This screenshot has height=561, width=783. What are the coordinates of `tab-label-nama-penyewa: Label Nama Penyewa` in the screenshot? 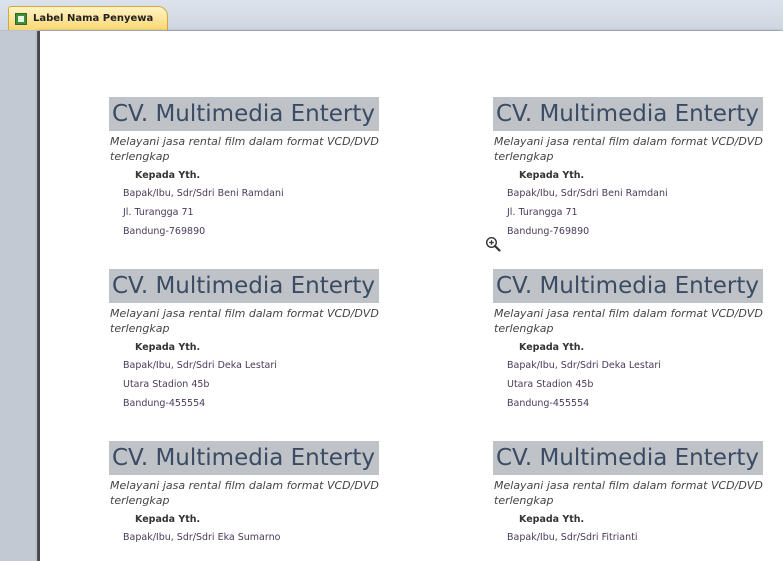 It's located at (88, 18).